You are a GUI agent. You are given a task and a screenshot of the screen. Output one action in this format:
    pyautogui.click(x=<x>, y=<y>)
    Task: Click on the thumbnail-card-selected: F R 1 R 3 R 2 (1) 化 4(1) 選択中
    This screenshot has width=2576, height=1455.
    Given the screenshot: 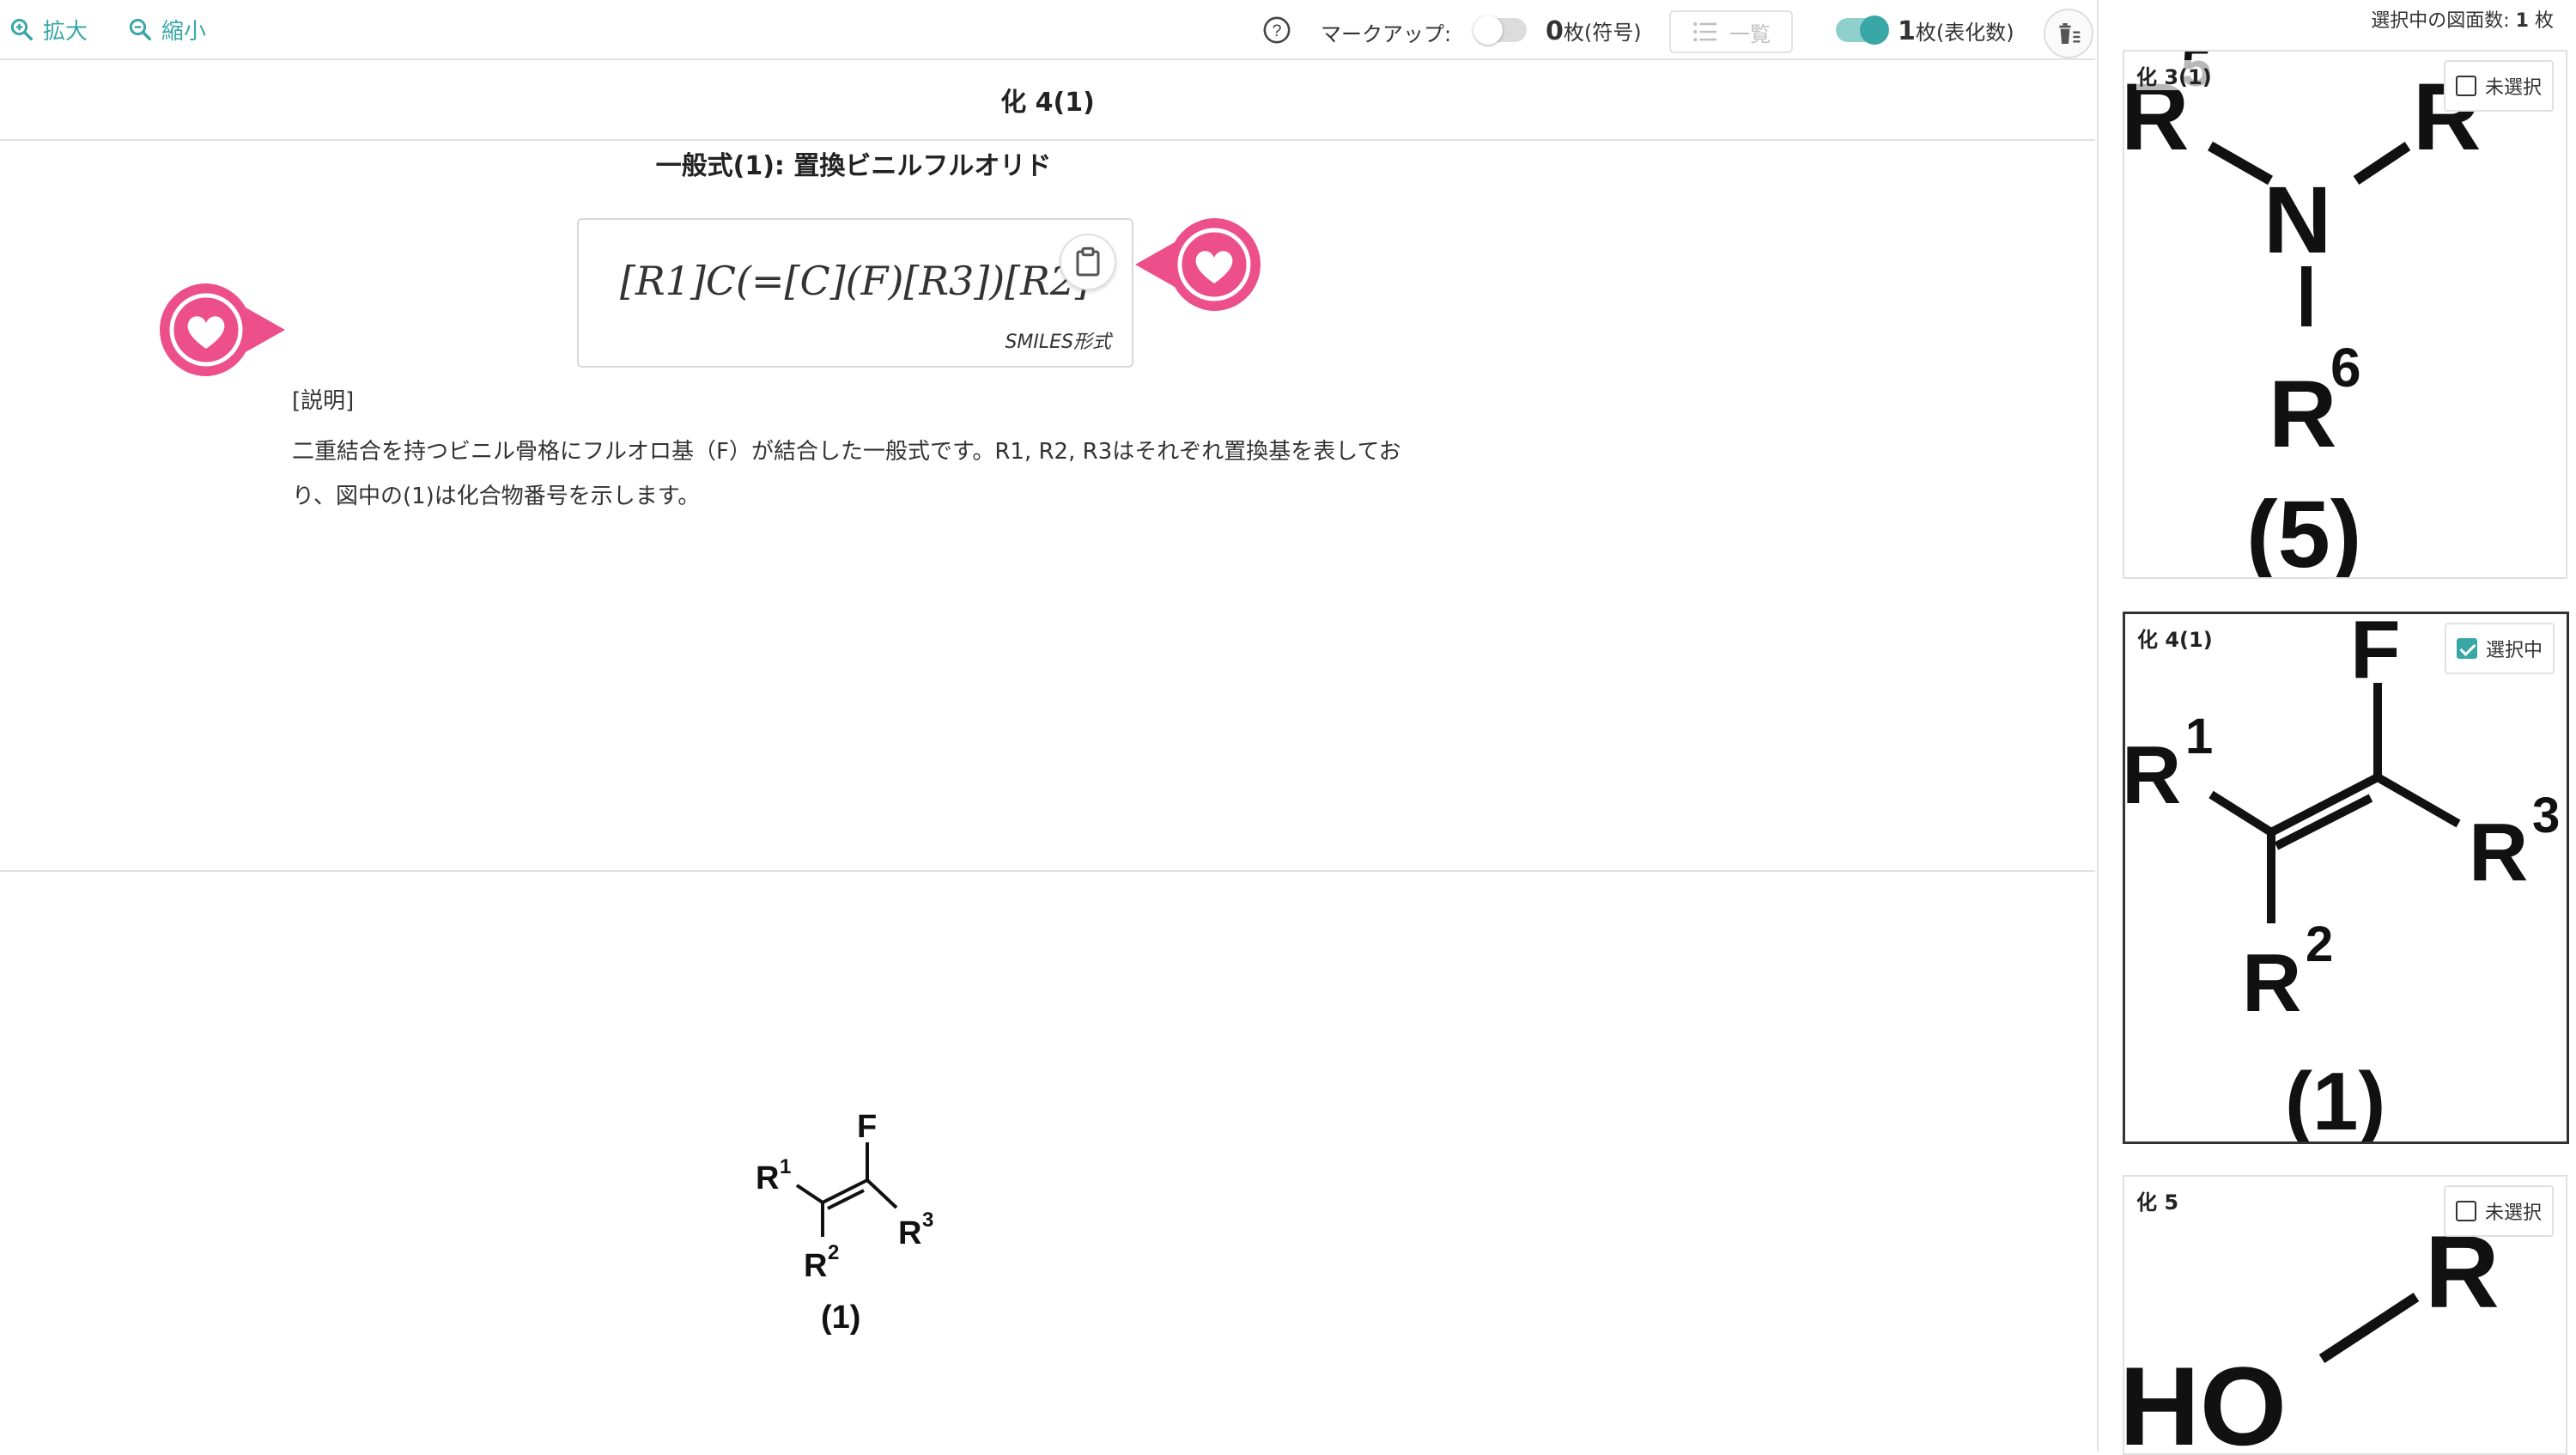 What is the action you would take?
    pyautogui.click(x=2346, y=878)
    